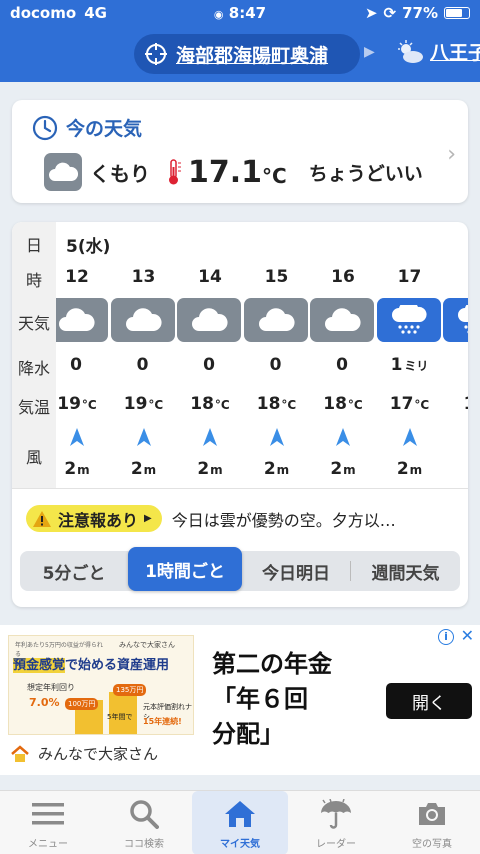 This screenshot has width=480, height=854. I want to click on hour-value: 12, so click(77, 277).